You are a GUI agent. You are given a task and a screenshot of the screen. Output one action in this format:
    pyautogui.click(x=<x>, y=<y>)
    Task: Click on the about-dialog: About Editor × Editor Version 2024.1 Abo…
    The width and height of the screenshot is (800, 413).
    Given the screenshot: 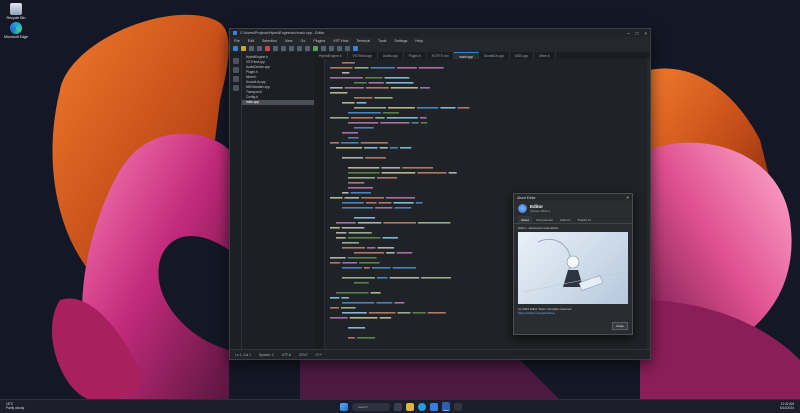 What is the action you would take?
    pyautogui.click(x=573, y=264)
    